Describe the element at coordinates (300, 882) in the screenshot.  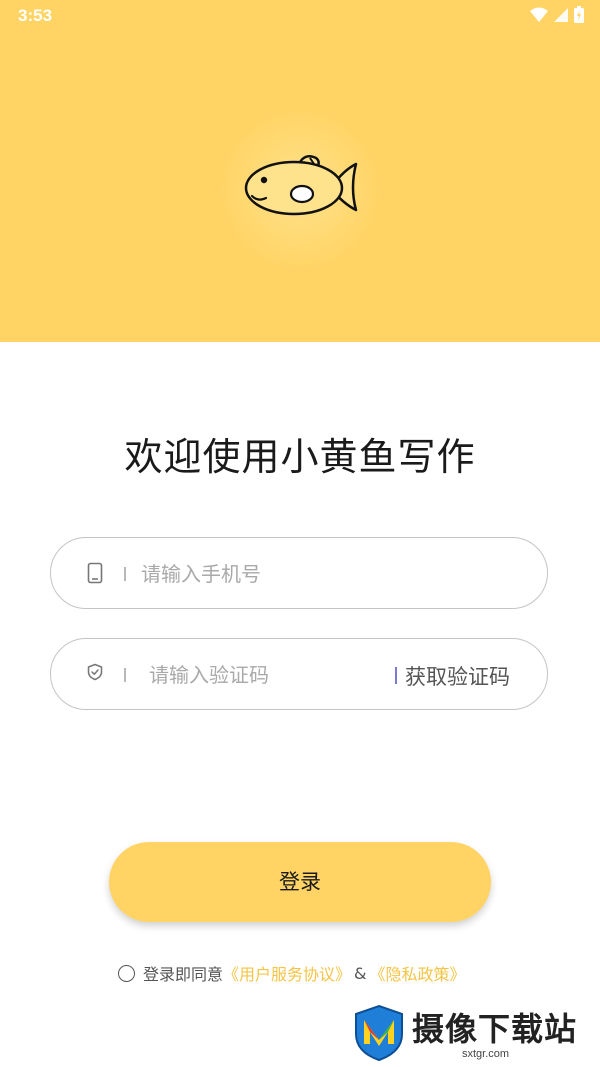
I see `login-button: 登录` at that location.